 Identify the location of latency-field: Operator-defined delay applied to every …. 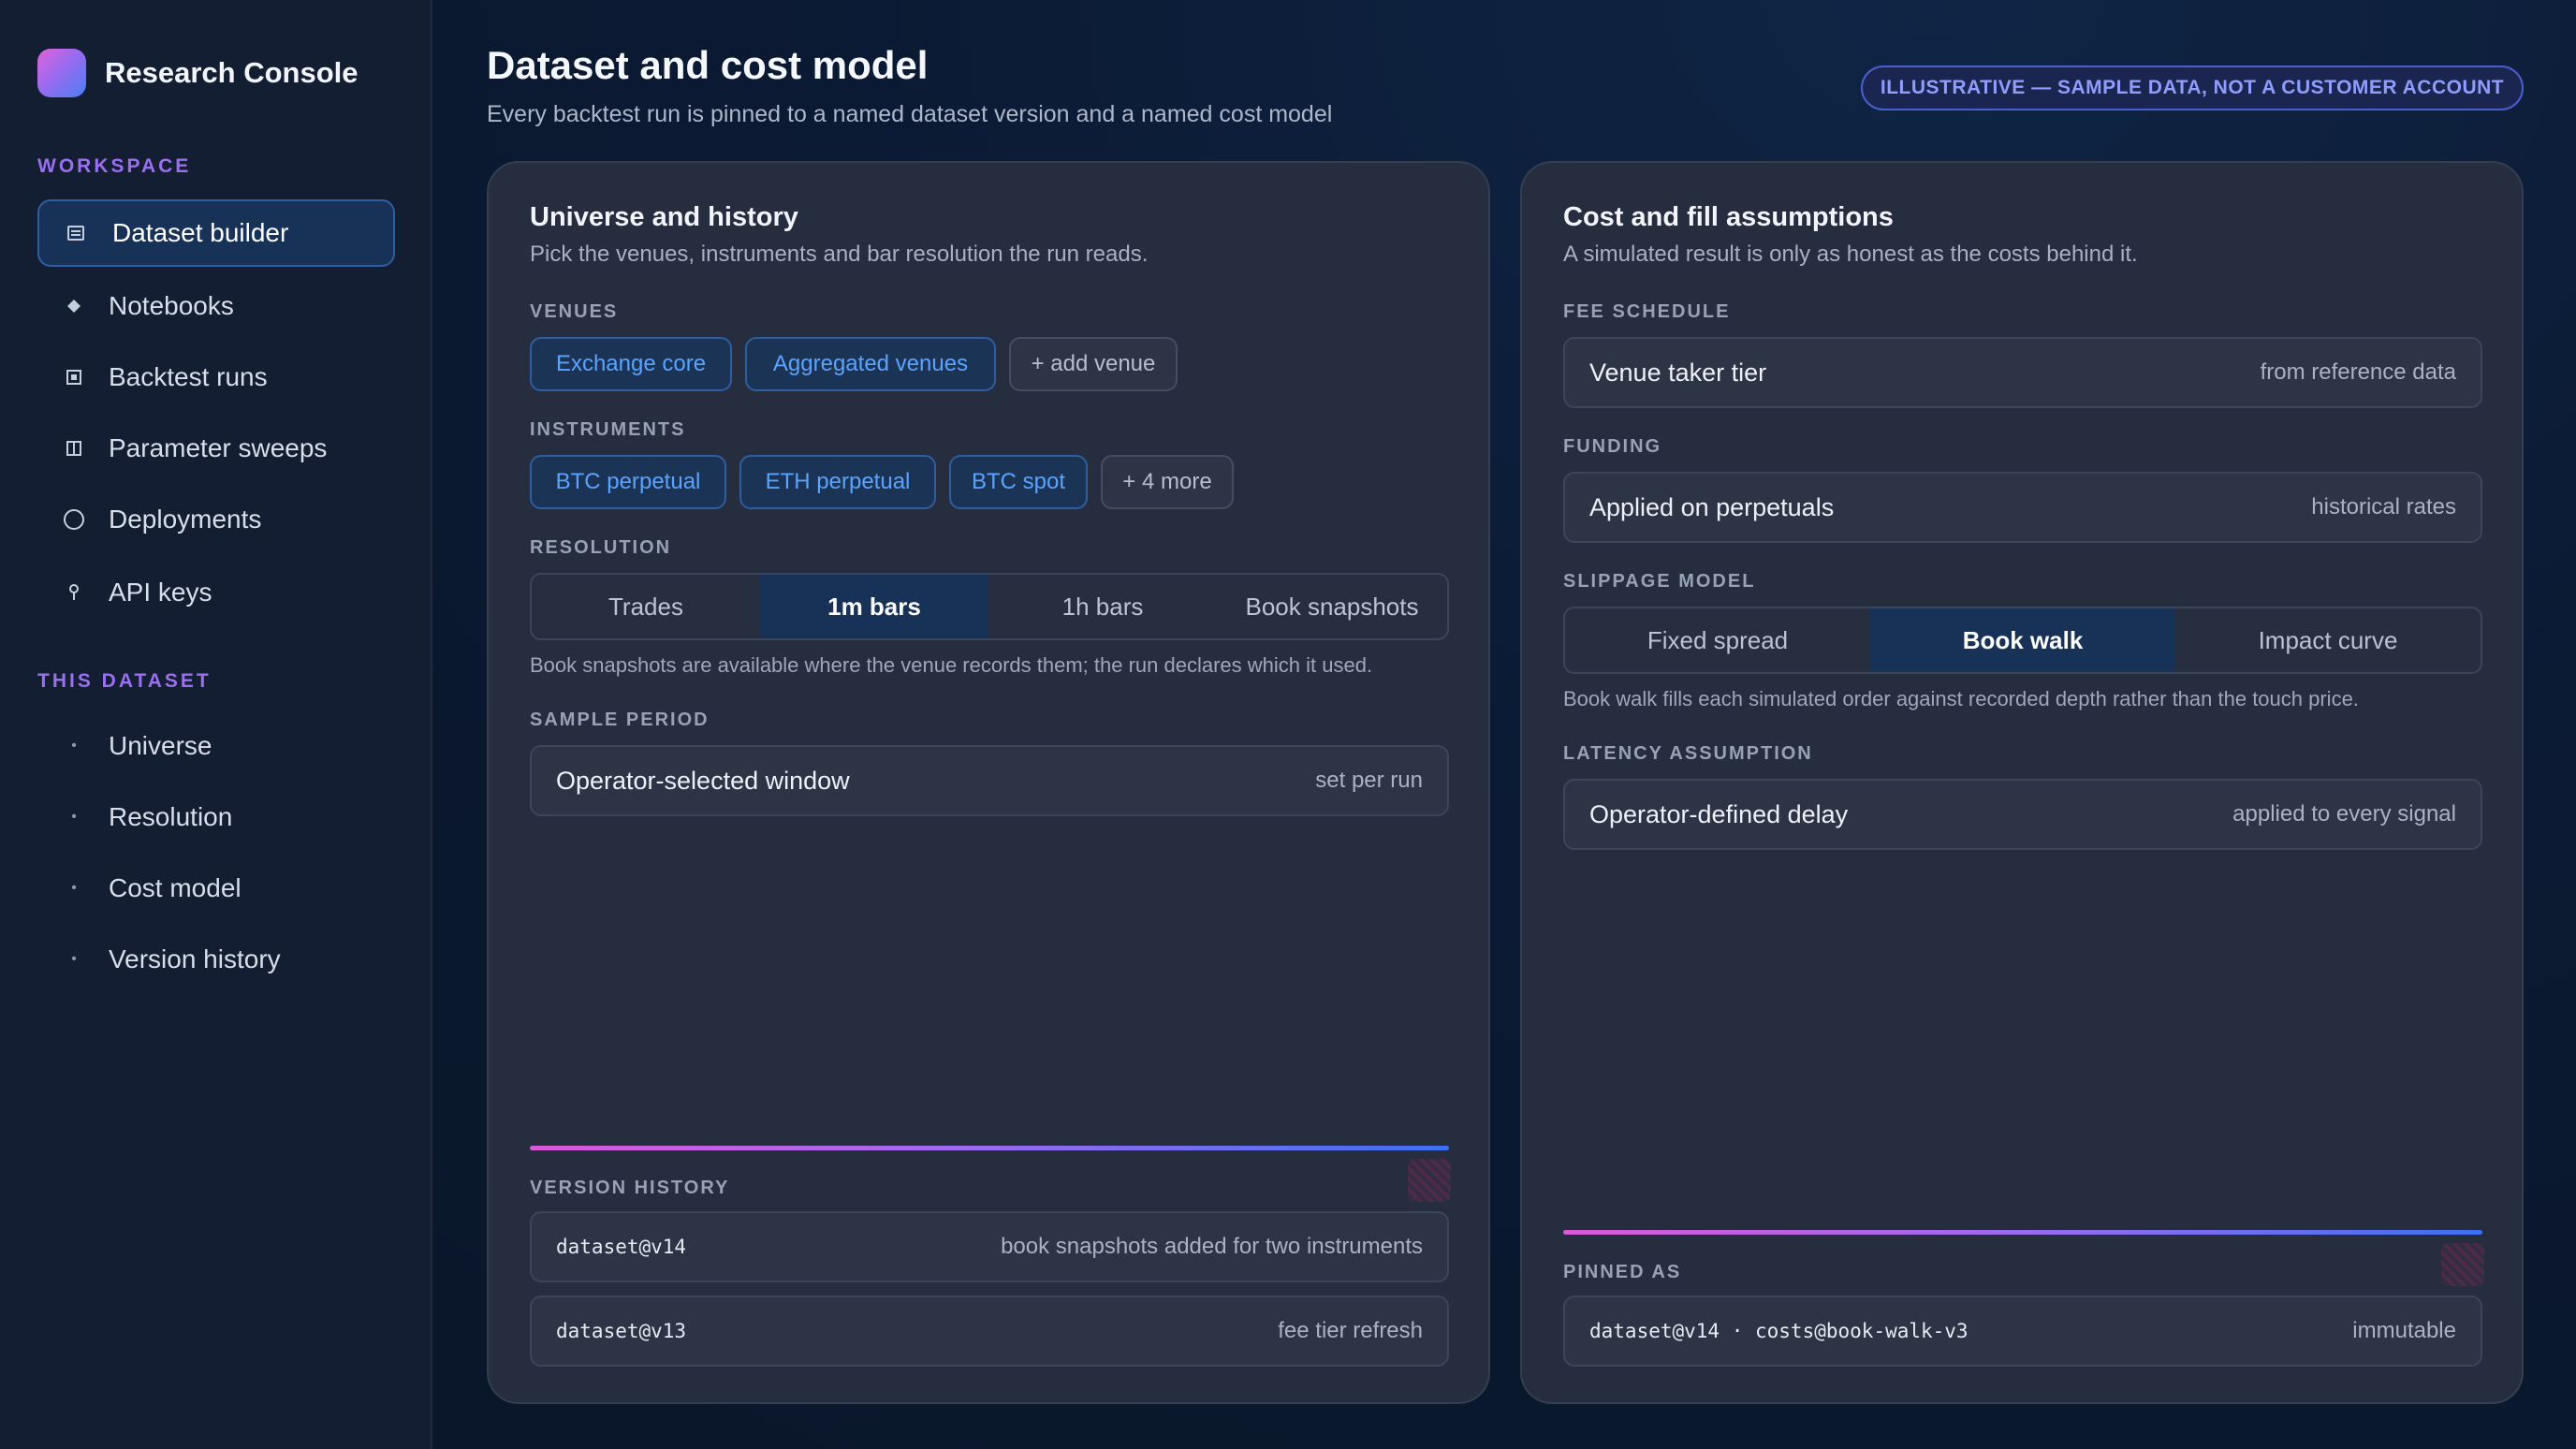
(2022, 814).